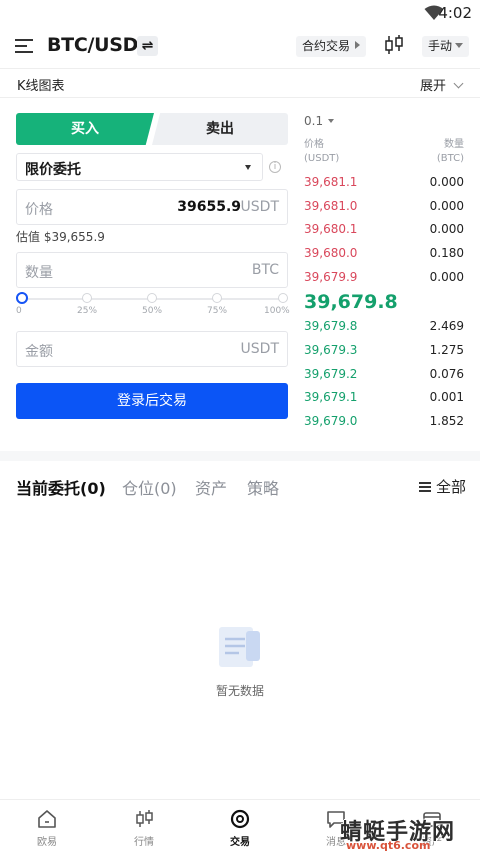 The height and width of the screenshot is (853, 480). What do you see at coordinates (440, 46) in the screenshot?
I see `mode-label: 手动` at bounding box center [440, 46].